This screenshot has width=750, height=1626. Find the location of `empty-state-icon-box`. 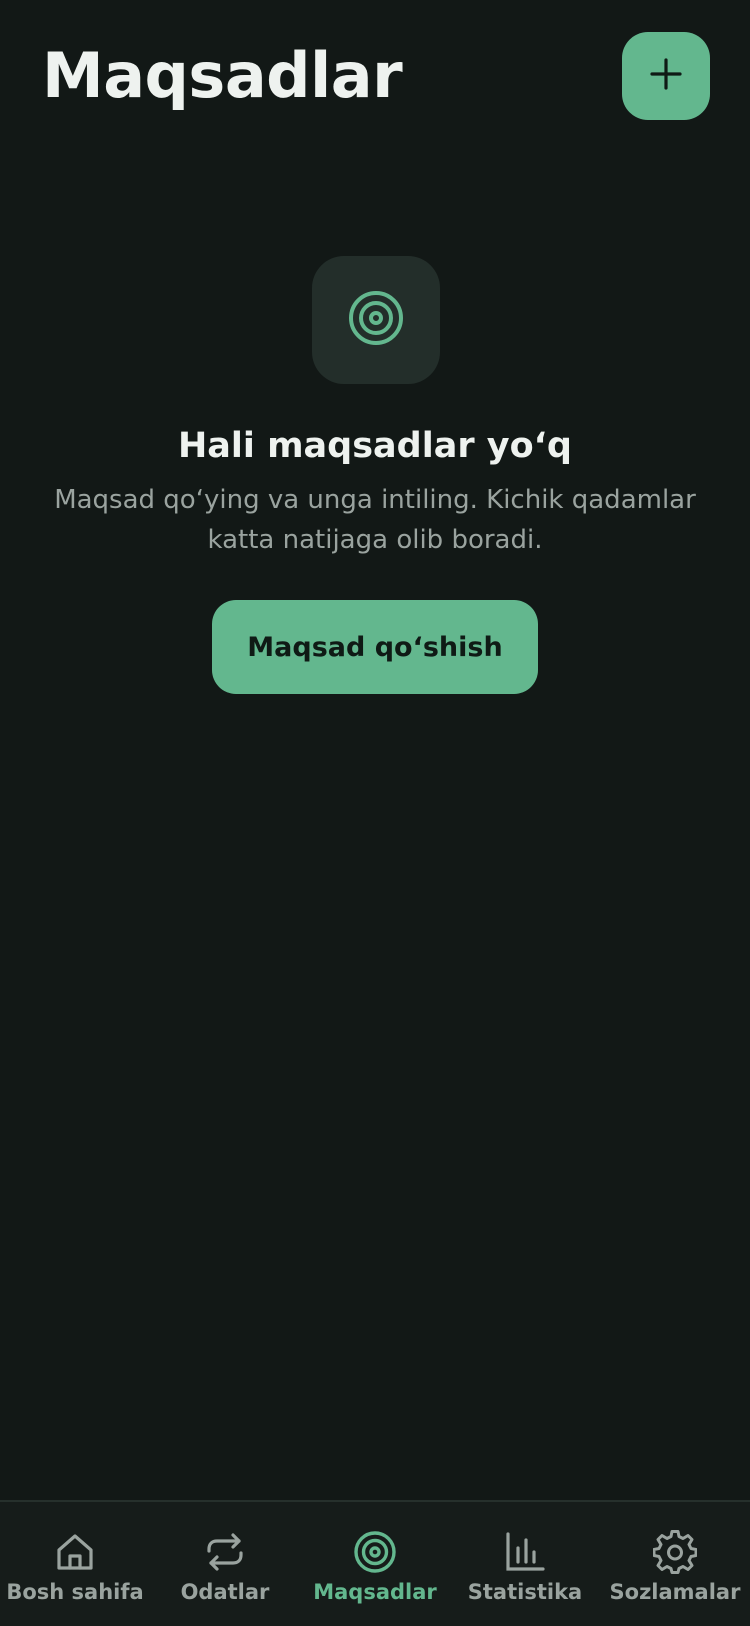

empty-state-icon-box is located at coordinates (376, 320).